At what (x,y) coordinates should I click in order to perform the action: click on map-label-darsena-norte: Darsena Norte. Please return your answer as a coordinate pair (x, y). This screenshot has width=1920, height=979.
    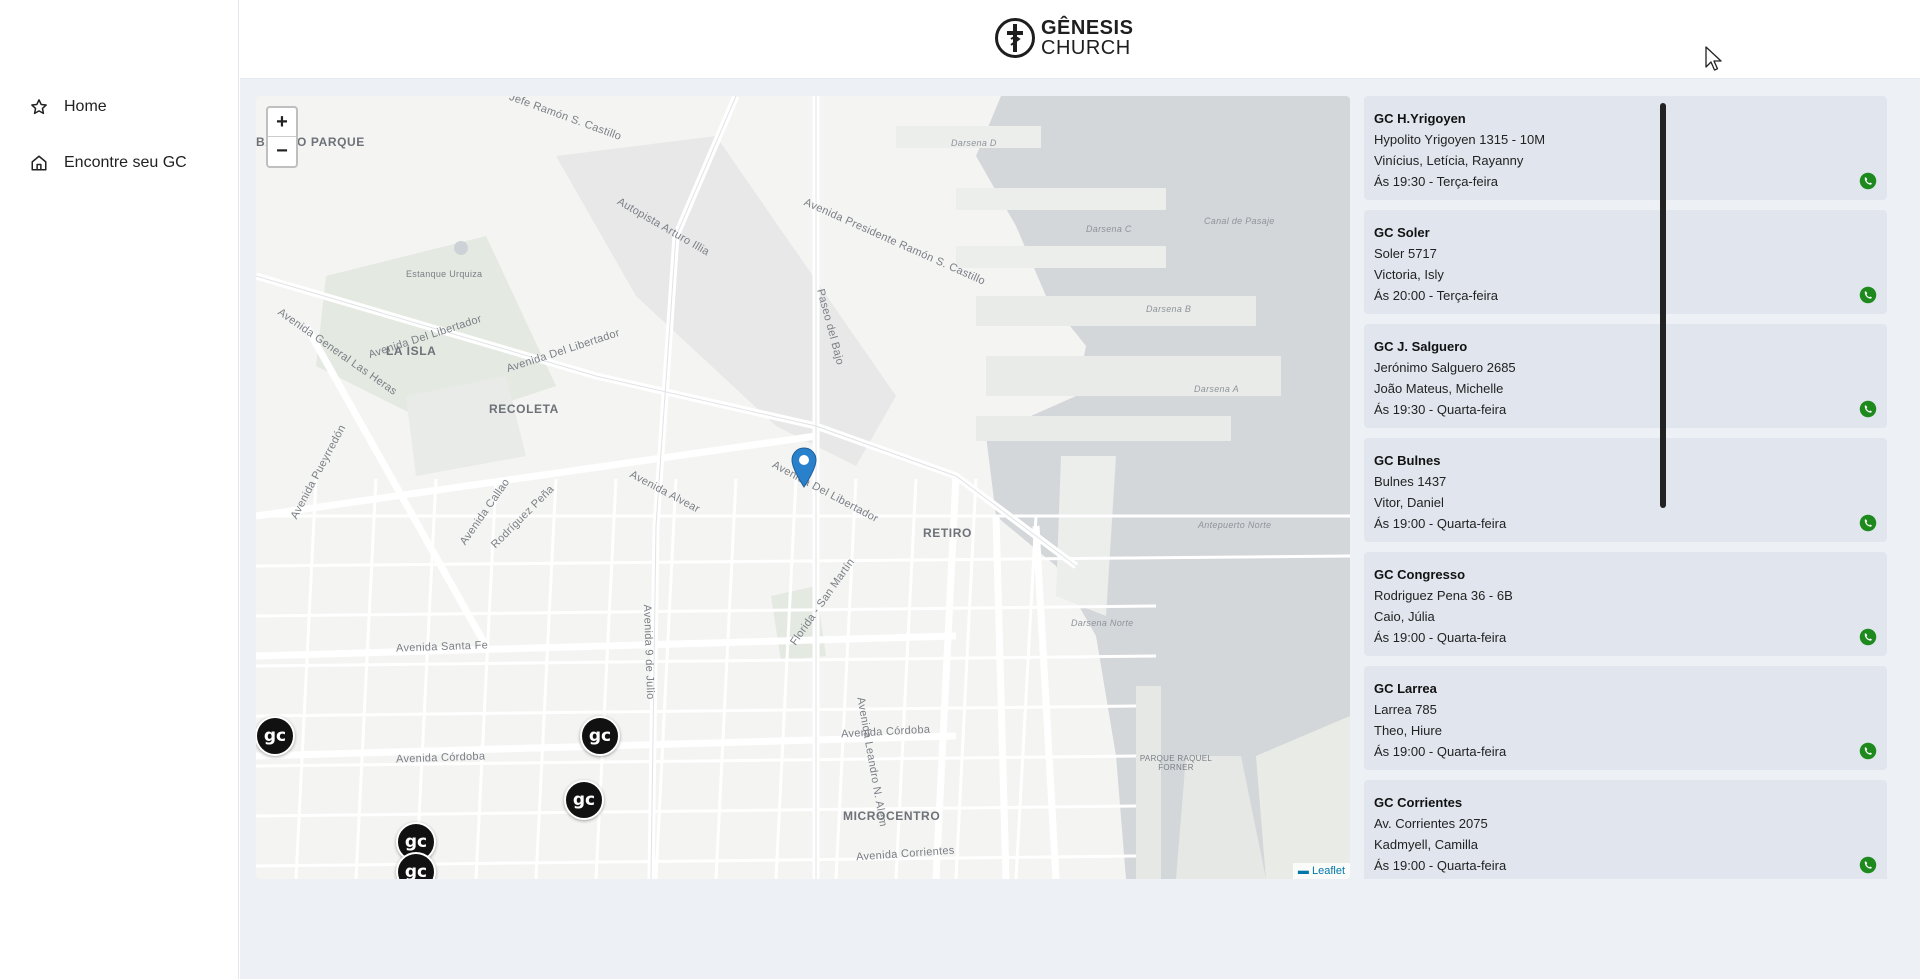
    Looking at the image, I should click on (1102, 623).